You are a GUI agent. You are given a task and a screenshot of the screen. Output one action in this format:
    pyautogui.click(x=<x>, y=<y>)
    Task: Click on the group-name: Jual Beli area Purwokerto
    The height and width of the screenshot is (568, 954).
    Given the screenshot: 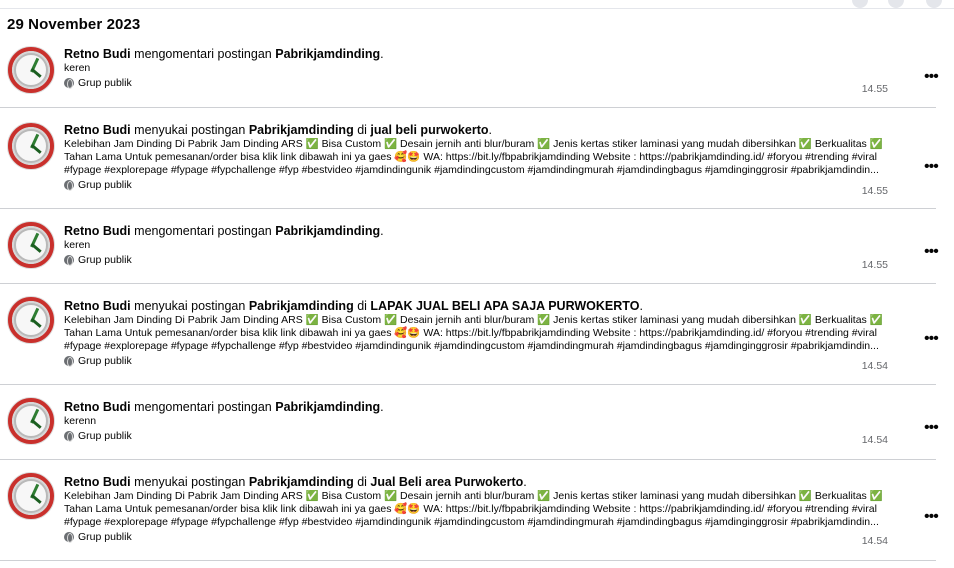 What is the action you would take?
    pyautogui.click(x=446, y=482)
    